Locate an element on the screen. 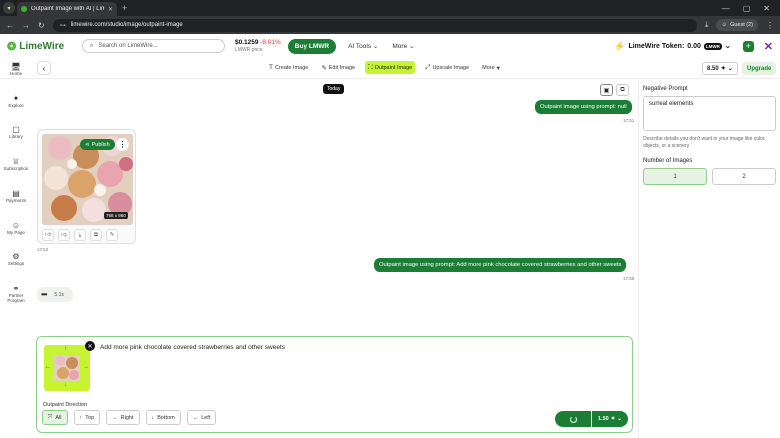 This screenshot has width=780, height=438. profile-icon: ☺ is located at coordinates (724, 25).